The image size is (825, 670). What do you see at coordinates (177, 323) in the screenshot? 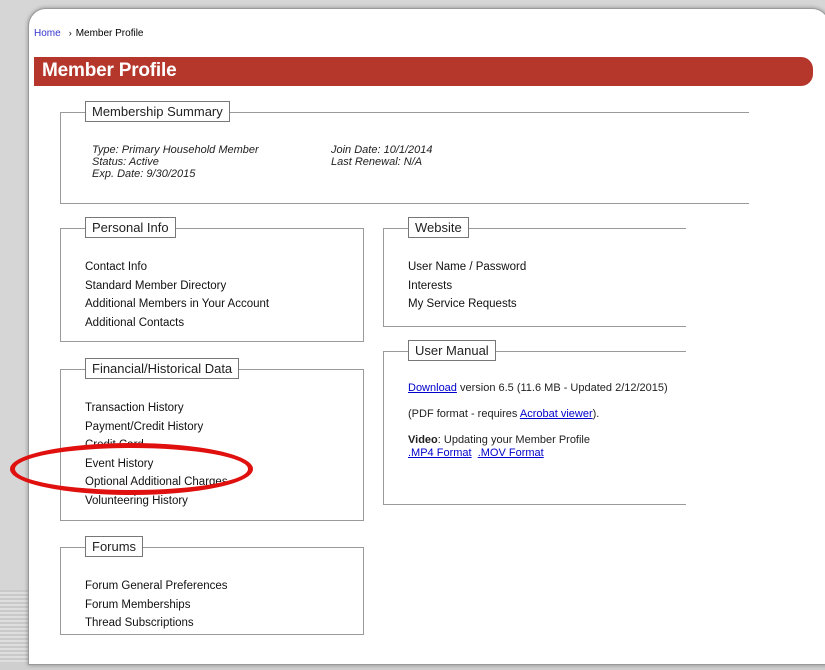
I see `link-additional-contacts: Additional Contacts` at bounding box center [177, 323].